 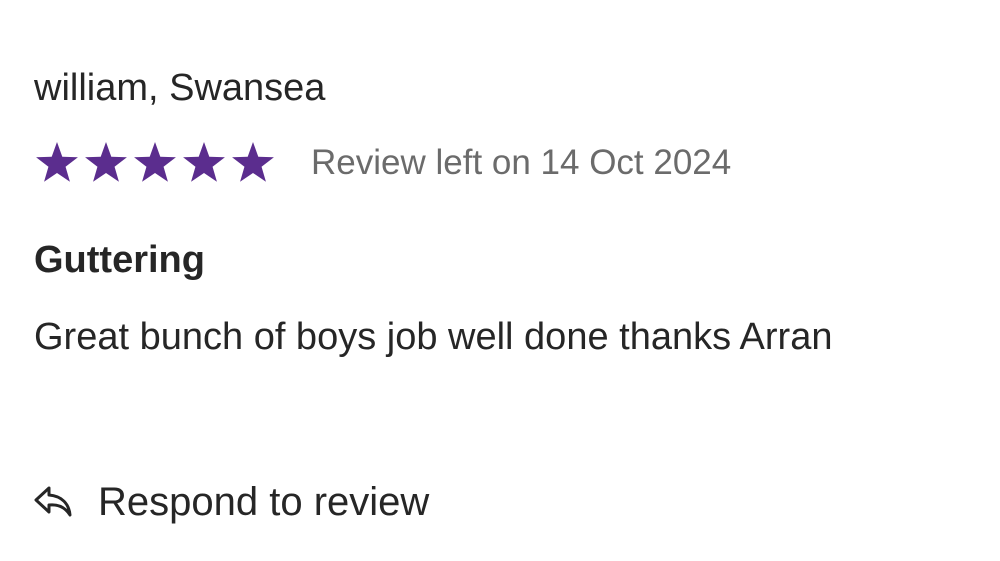 What do you see at coordinates (53, 501) in the screenshot?
I see `reply-arrow-icon` at bounding box center [53, 501].